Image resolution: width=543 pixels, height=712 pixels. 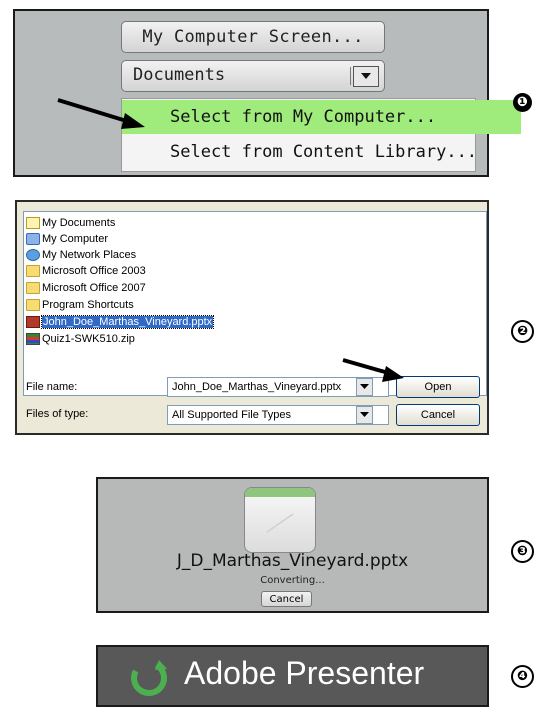 What do you see at coordinates (304, 673) in the screenshot?
I see `app-title: Adobe Presenter` at bounding box center [304, 673].